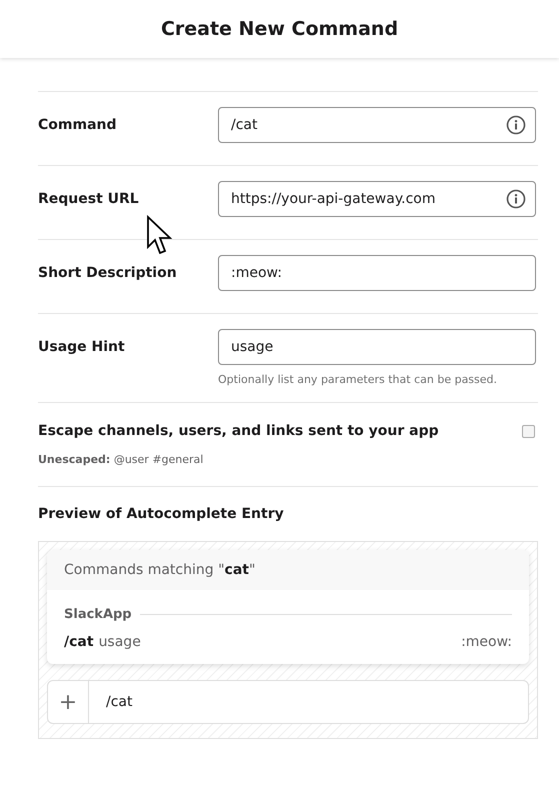 The width and height of the screenshot is (559, 793). I want to click on hint-text: Optionally list any parameters that can be passed., so click(358, 379).